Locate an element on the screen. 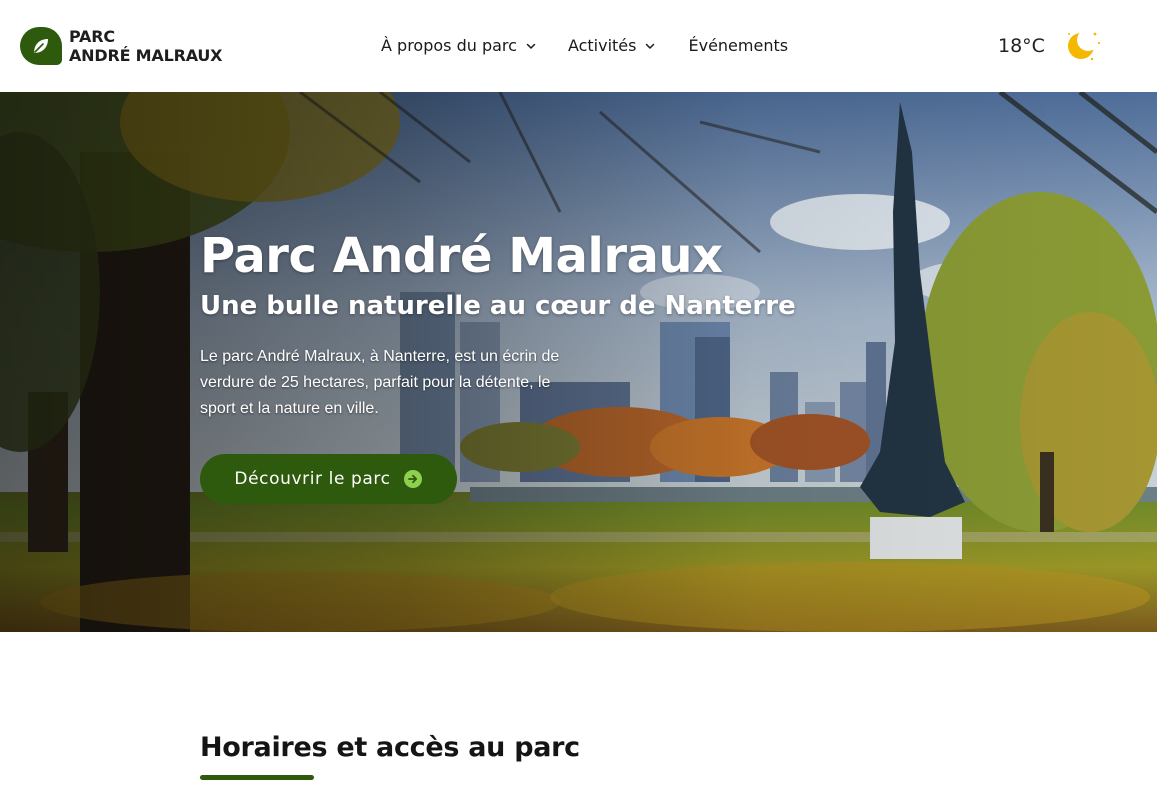 The width and height of the screenshot is (1157, 790). hours-access-section: Horaires et accès au parc is located at coordinates (390, 756).